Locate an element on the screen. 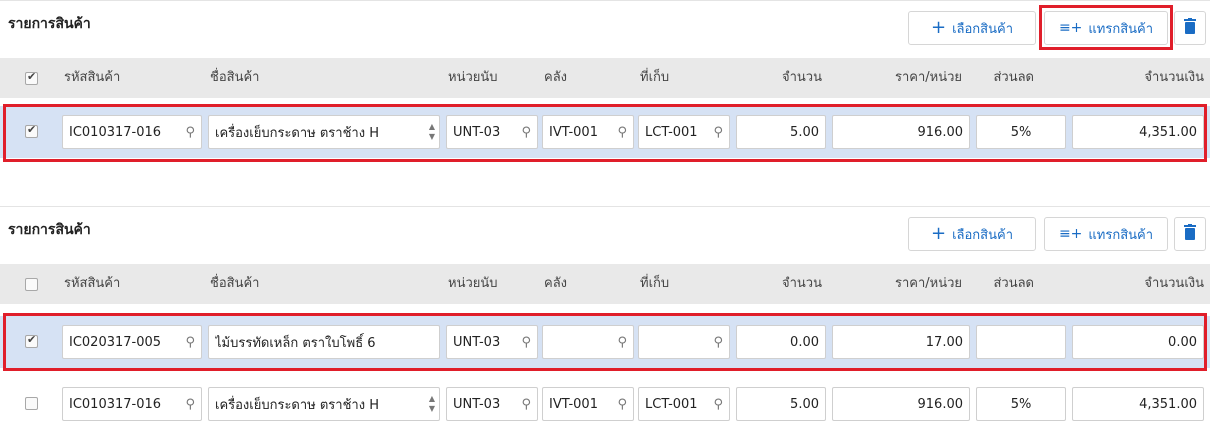  location-field: ⚲ is located at coordinates (684, 342).